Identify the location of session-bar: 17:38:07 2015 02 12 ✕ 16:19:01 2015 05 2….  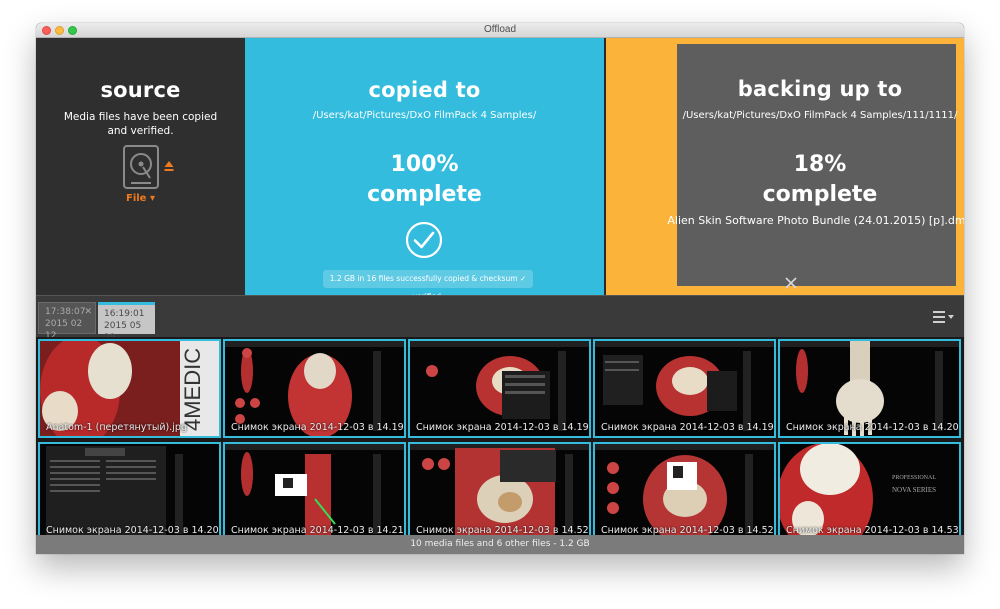
(500, 319).